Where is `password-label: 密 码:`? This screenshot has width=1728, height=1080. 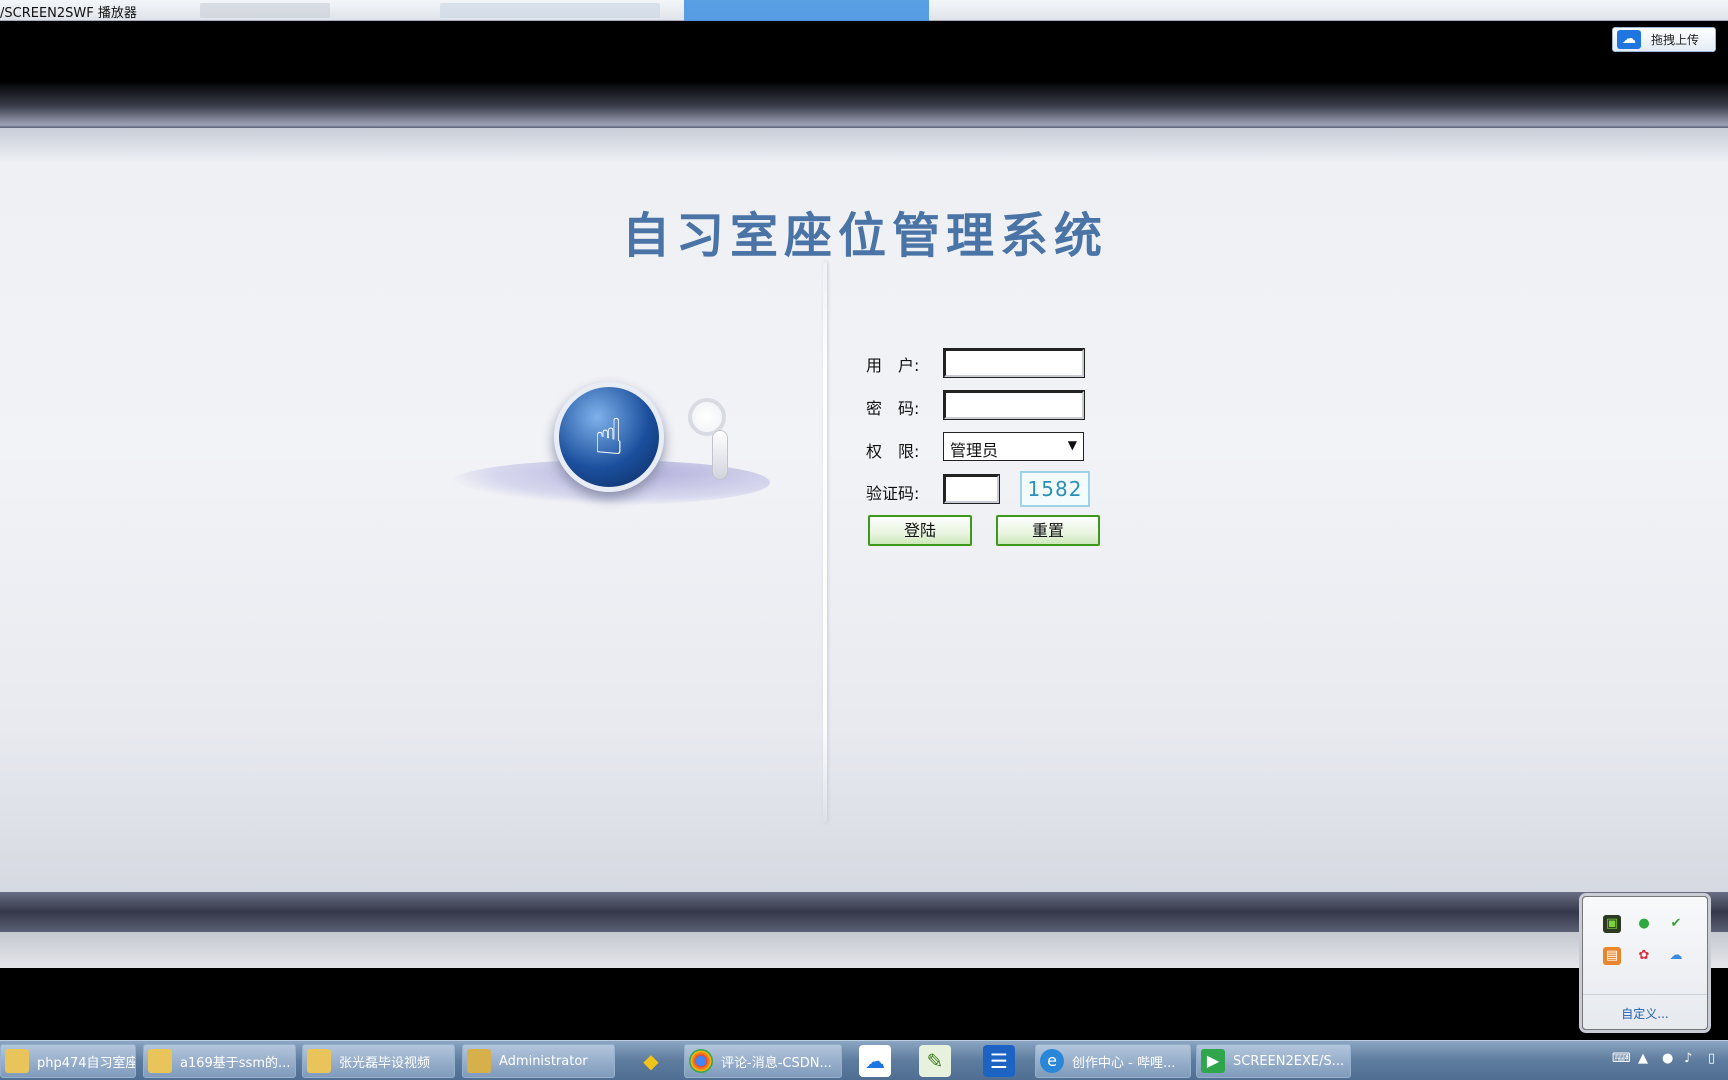 password-label: 密 码: is located at coordinates (893, 408).